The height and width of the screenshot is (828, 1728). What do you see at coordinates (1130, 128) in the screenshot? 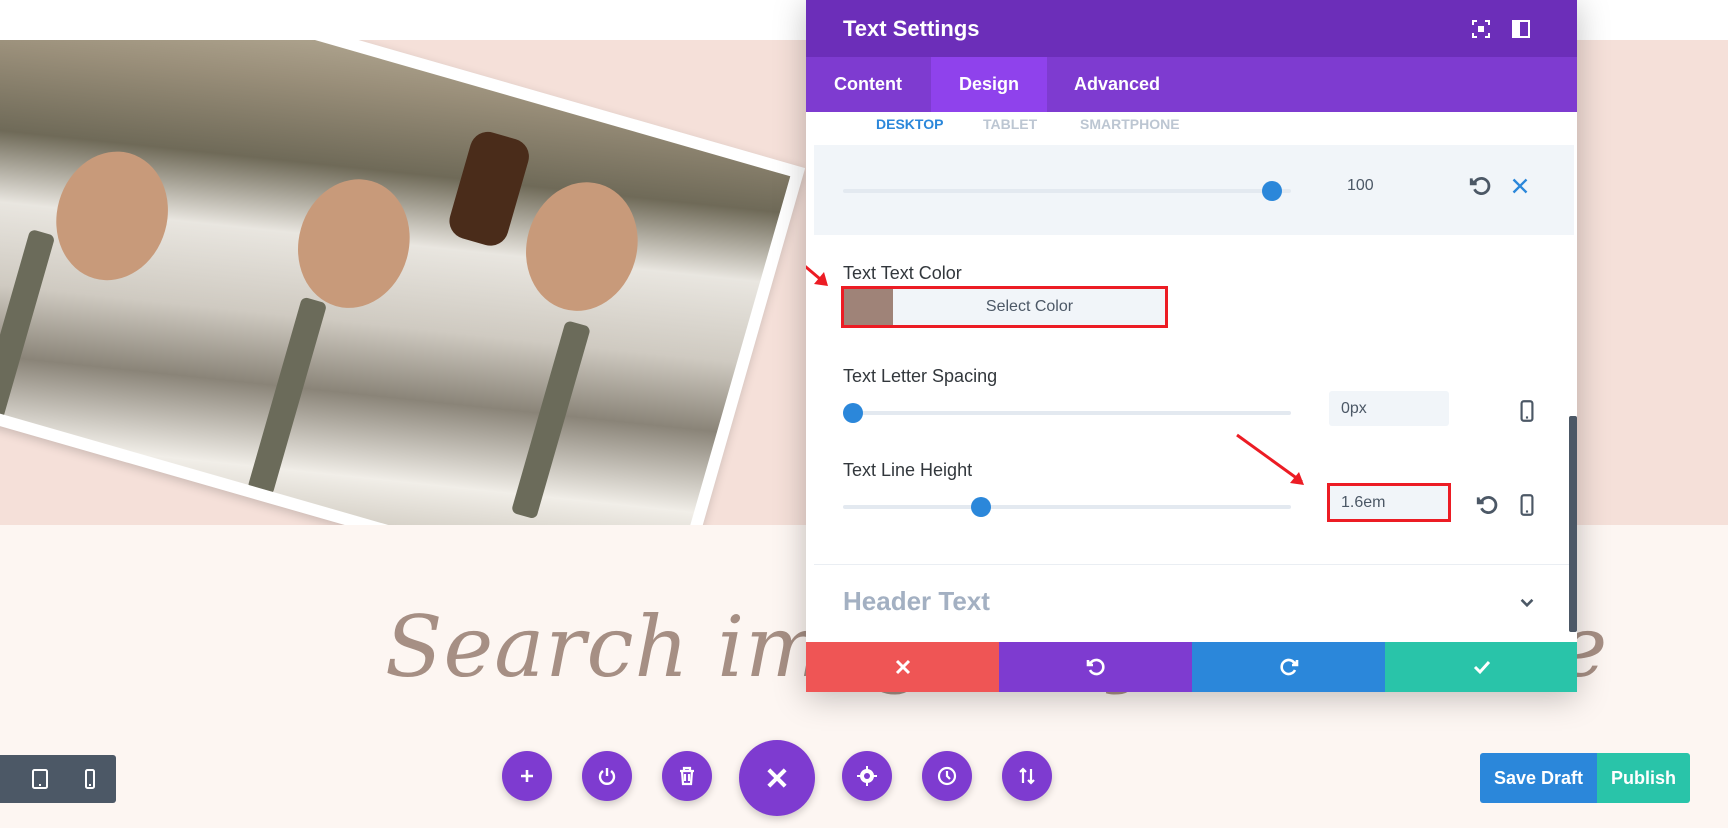
I see `tab-smartphone: SMARTPHONE` at bounding box center [1130, 128].